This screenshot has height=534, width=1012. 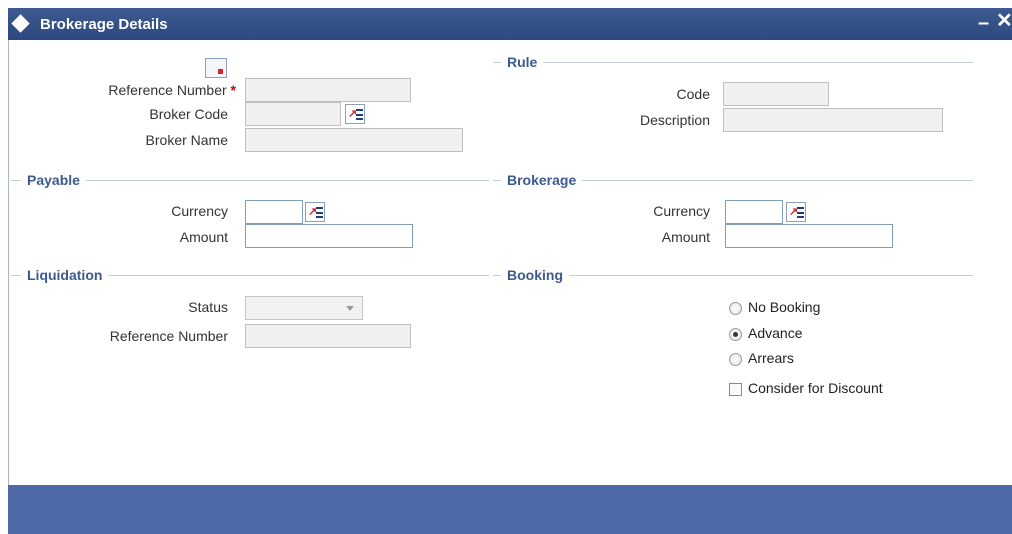 I want to click on brokerage-currency-field, so click(x=754, y=212).